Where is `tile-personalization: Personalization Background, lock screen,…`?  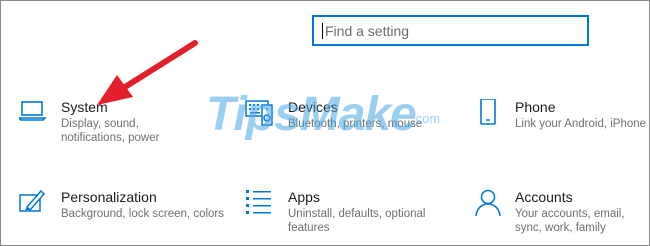
tile-personalization: Personalization Background, lock screen,… is located at coordinates (121, 209).